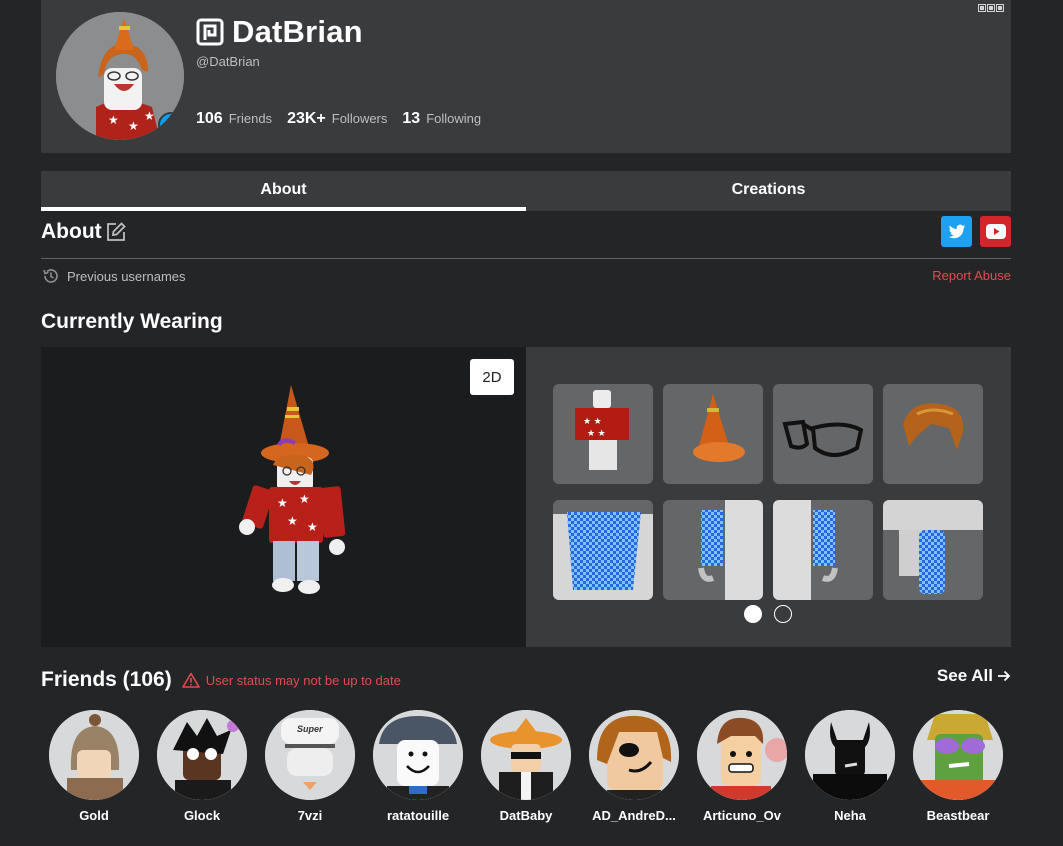 Image resolution: width=1063 pixels, height=846 pixels. I want to click on display-name-row: DatBrian, so click(279, 32).